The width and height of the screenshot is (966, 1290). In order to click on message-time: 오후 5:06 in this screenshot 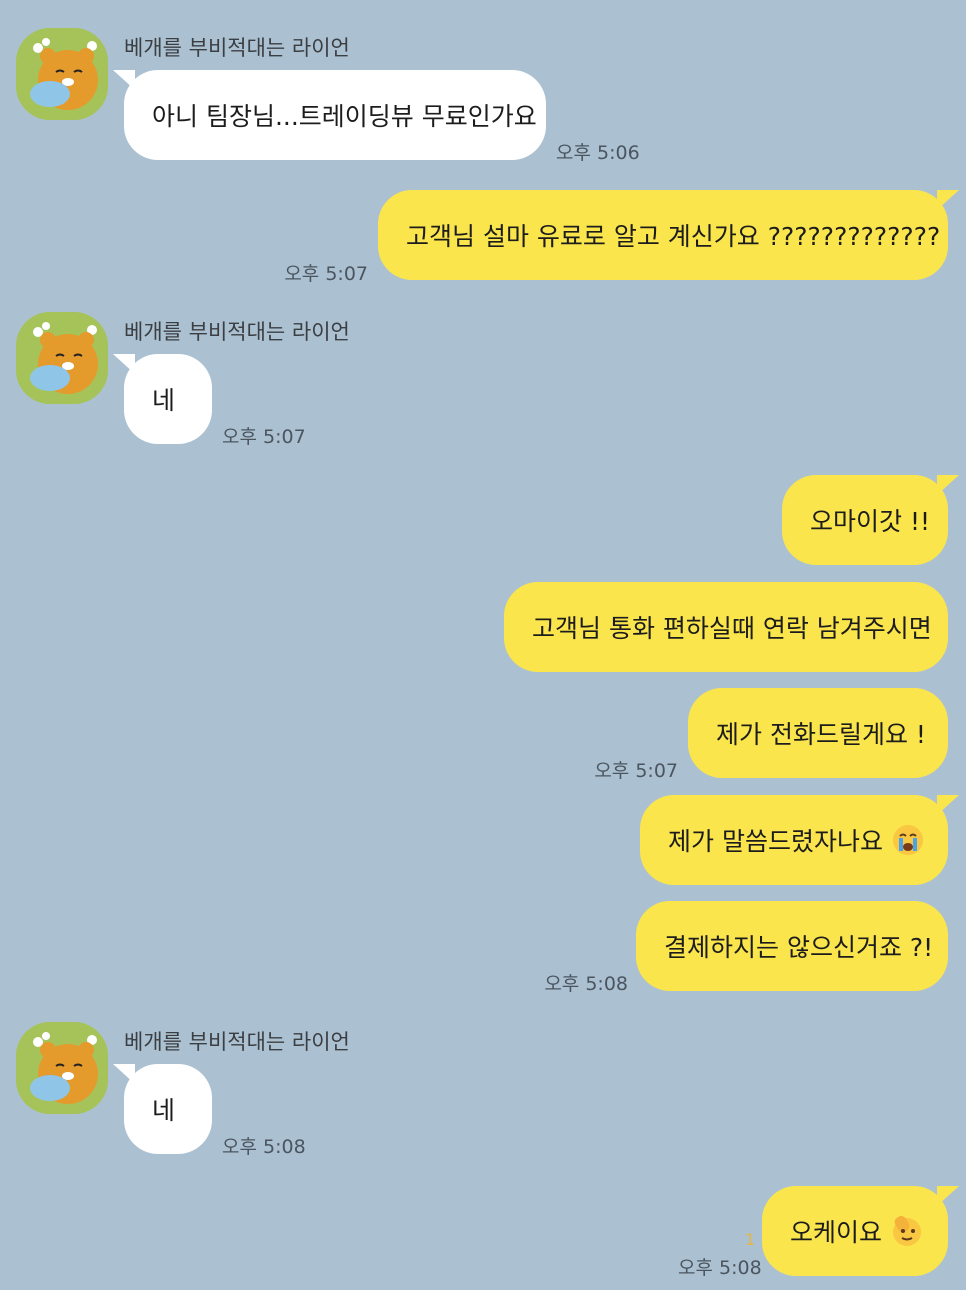, I will do `click(598, 153)`.